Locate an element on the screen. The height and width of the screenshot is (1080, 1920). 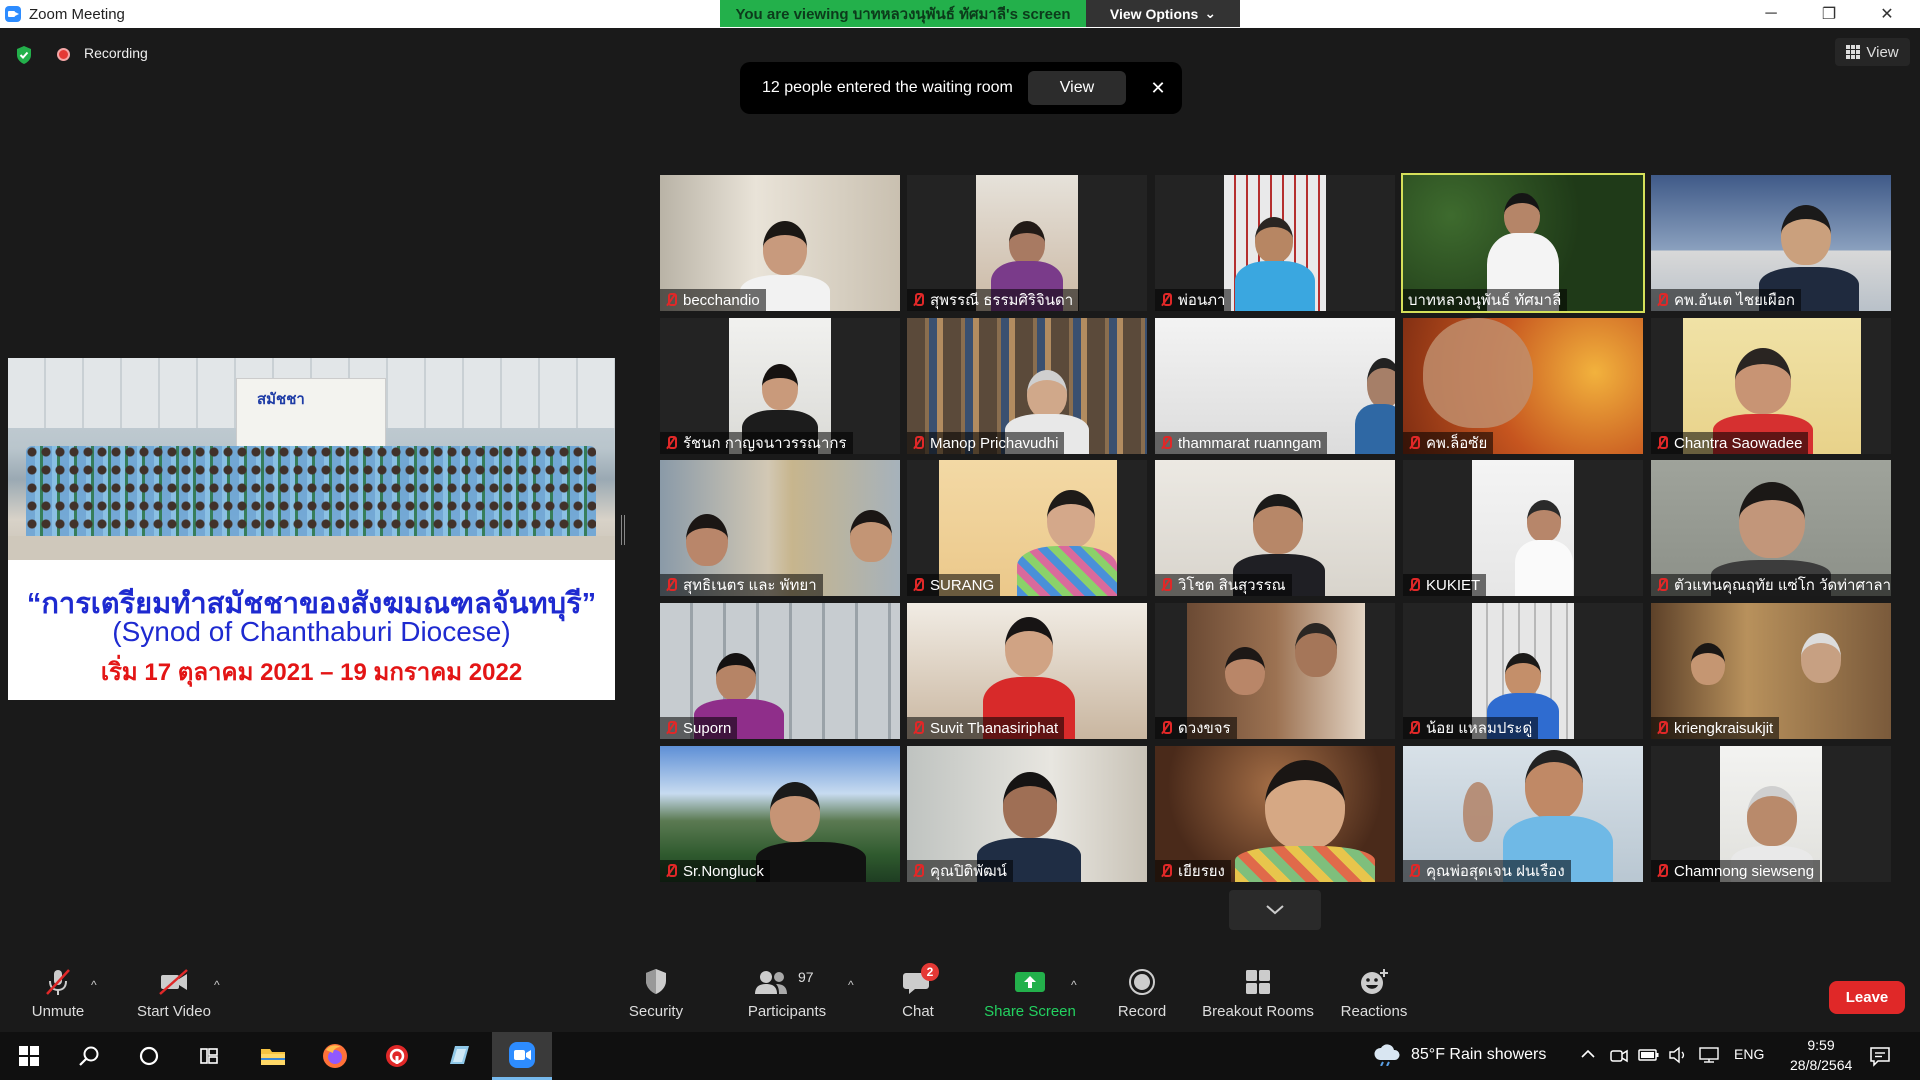
participant-name: สุพรรณี ธรรมศิริจินดา is located at coordinates (1002, 300).